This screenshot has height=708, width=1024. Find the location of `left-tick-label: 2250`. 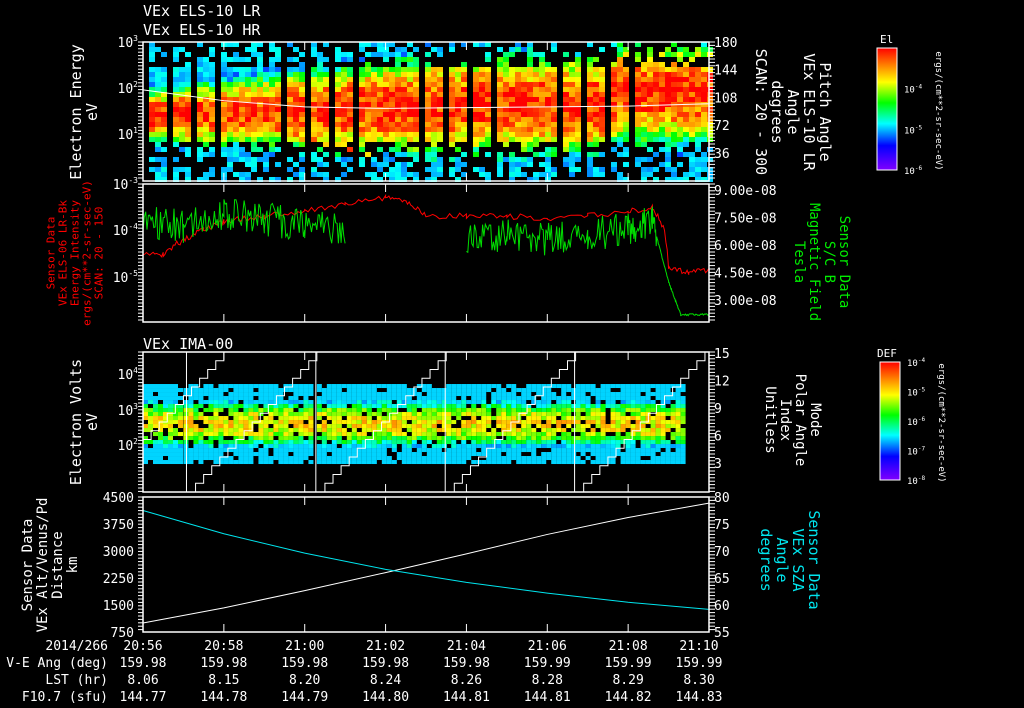

left-tick-label: 2250 is located at coordinates (118, 579).